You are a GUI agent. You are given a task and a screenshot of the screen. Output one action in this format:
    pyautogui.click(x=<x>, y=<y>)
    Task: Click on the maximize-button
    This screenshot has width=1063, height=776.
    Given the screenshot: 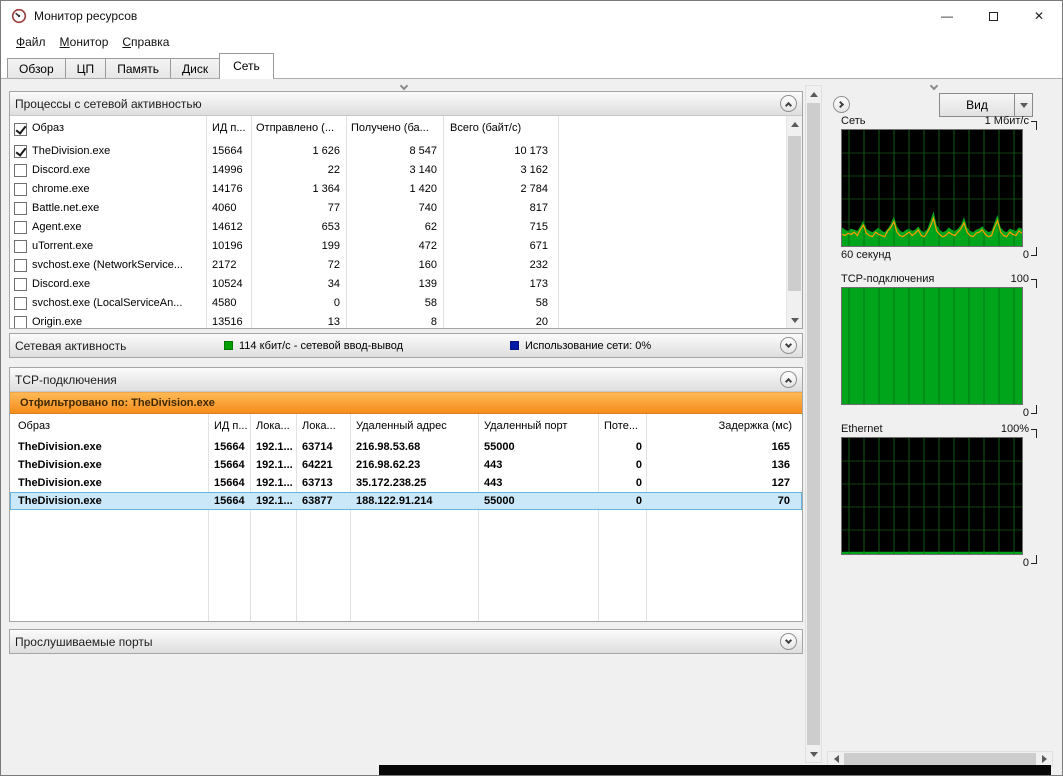 What is the action you would take?
    pyautogui.click(x=993, y=16)
    